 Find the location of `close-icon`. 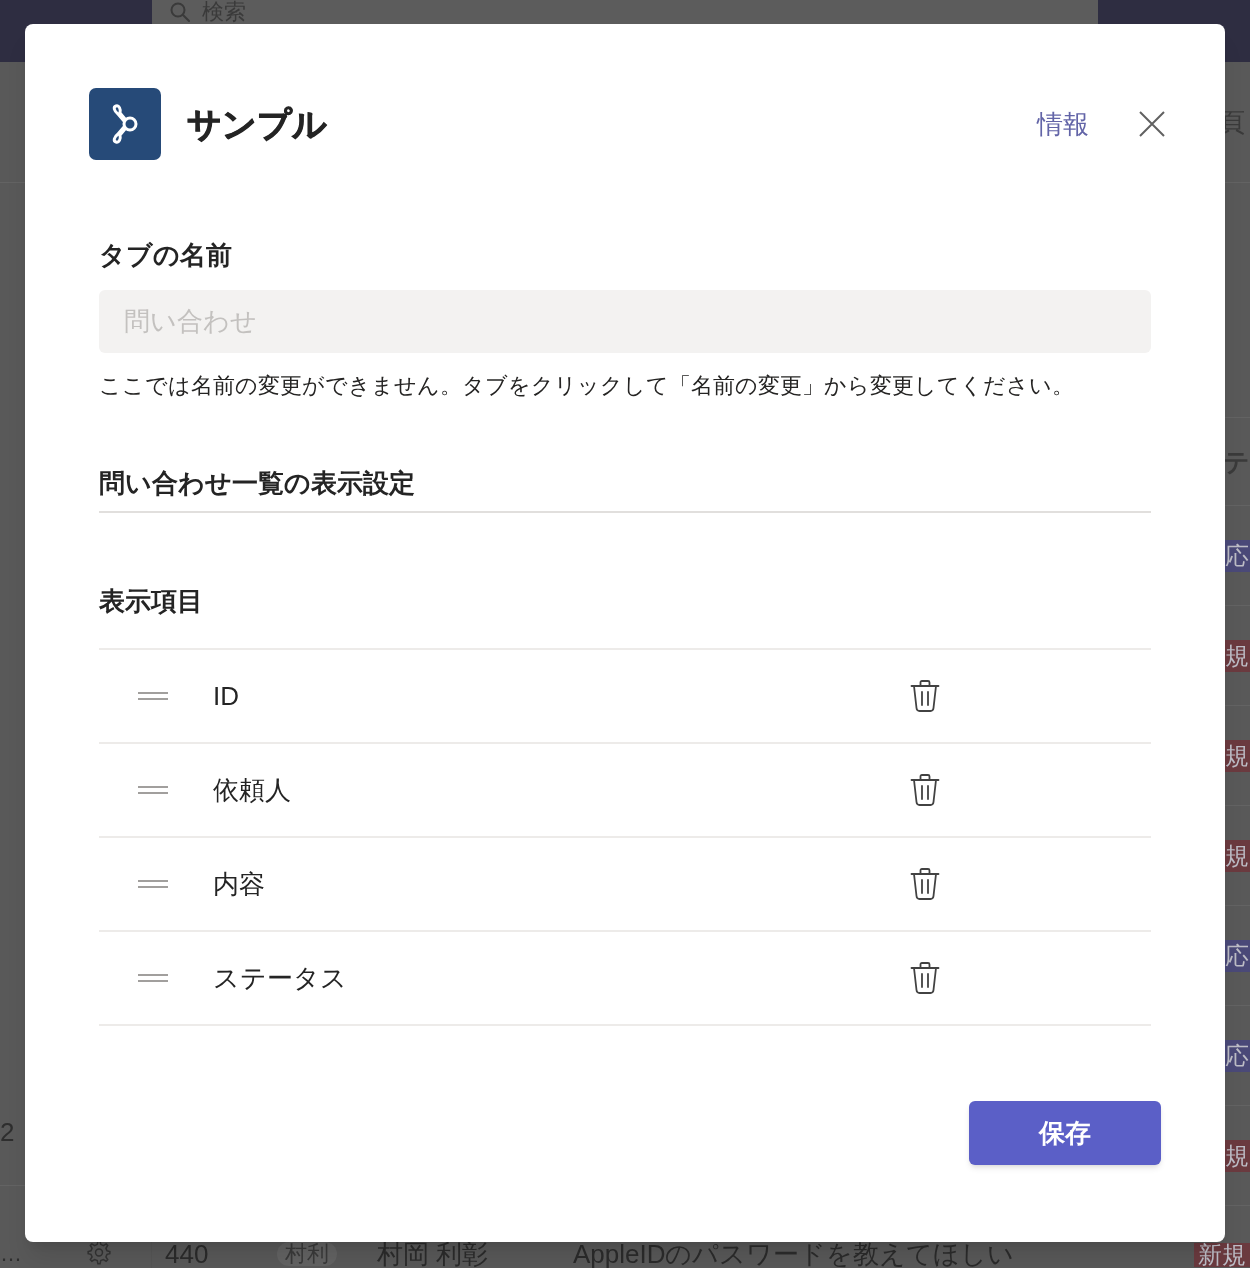

close-icon is located at coordinates (1152, 124).